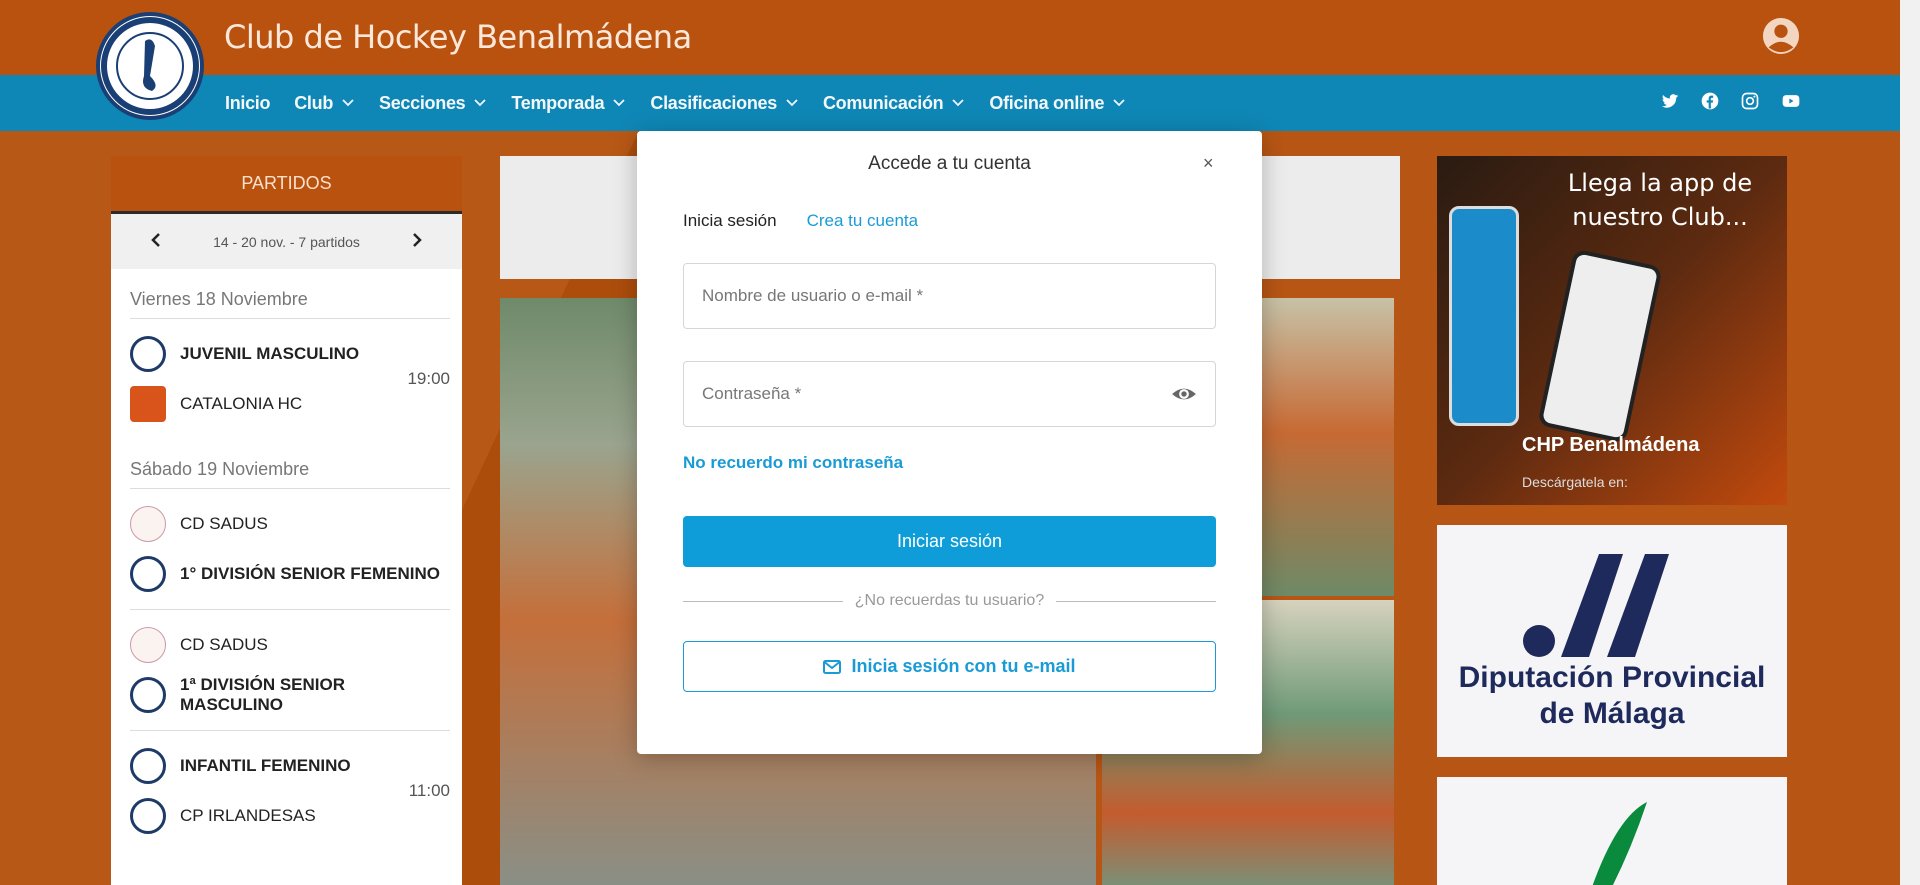 The height and width of the screenshot is (885, 1920). Describe the element at coordinates (949, 541) in the screenshot. I see `login-button: Iniciar sesión` at that location.